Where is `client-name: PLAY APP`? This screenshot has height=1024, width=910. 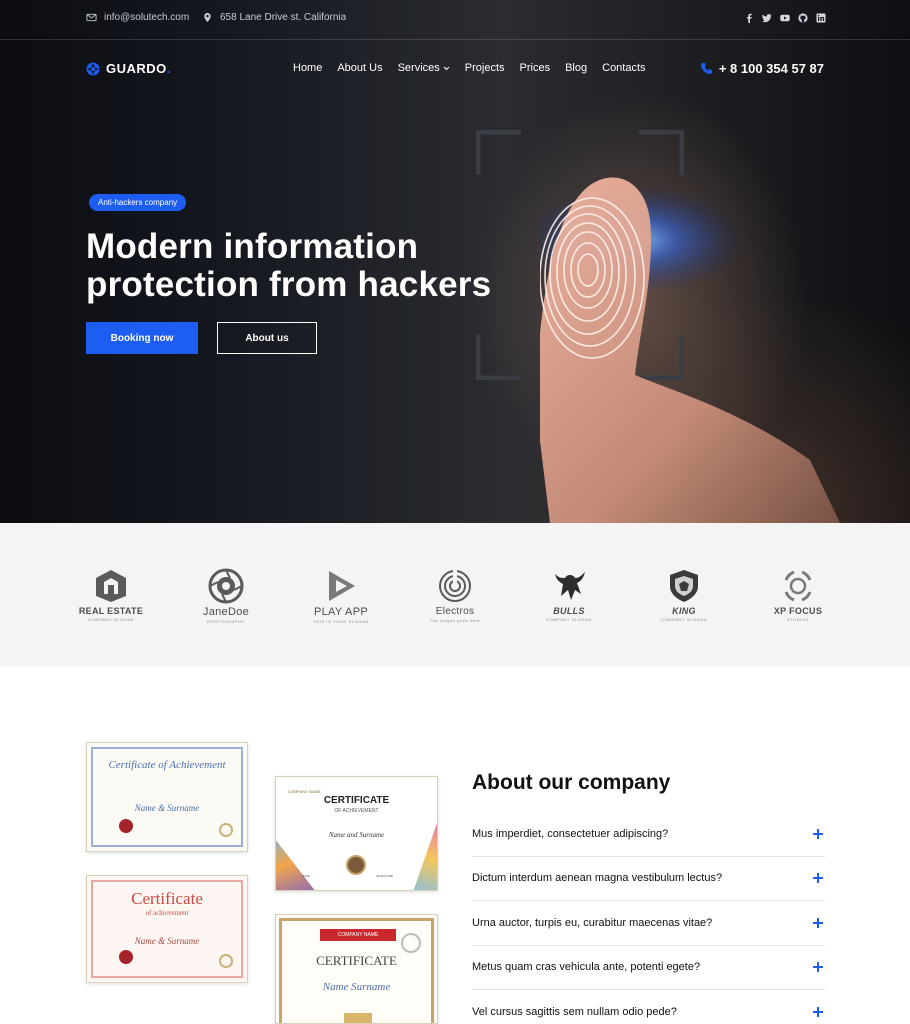 client-name: PLAY APP is located at coordinates (341, 612).